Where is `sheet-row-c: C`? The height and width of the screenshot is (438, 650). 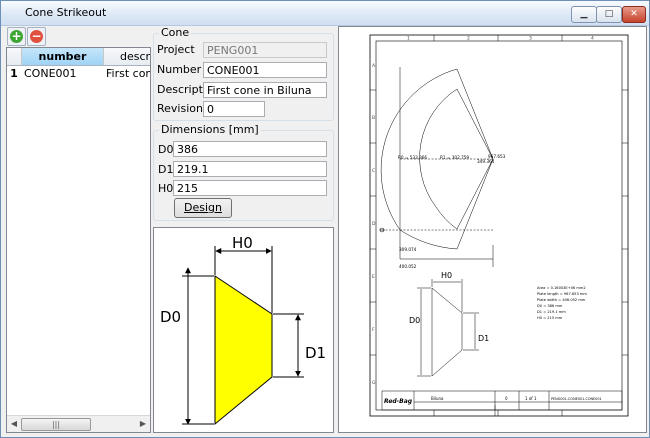
sheet-row-c: C is located at coordinates (373, 171).